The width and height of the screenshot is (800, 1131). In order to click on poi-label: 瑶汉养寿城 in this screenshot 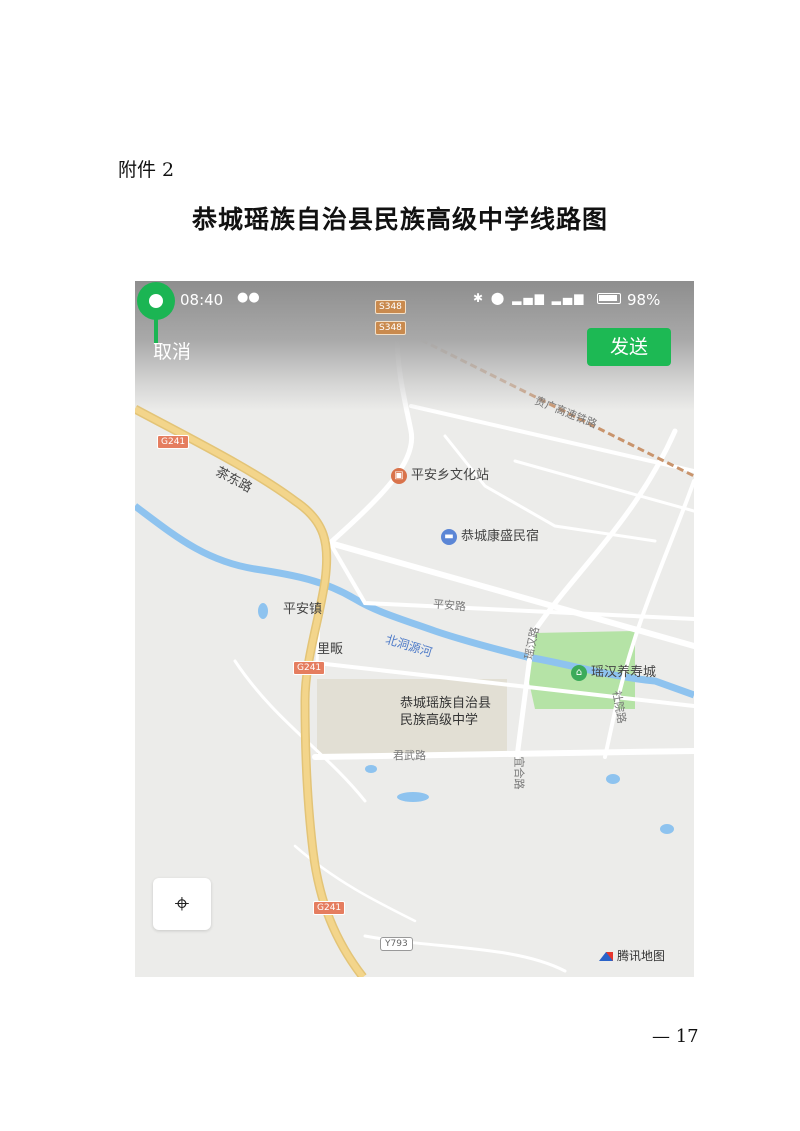, I will do `click(624, 672)`.